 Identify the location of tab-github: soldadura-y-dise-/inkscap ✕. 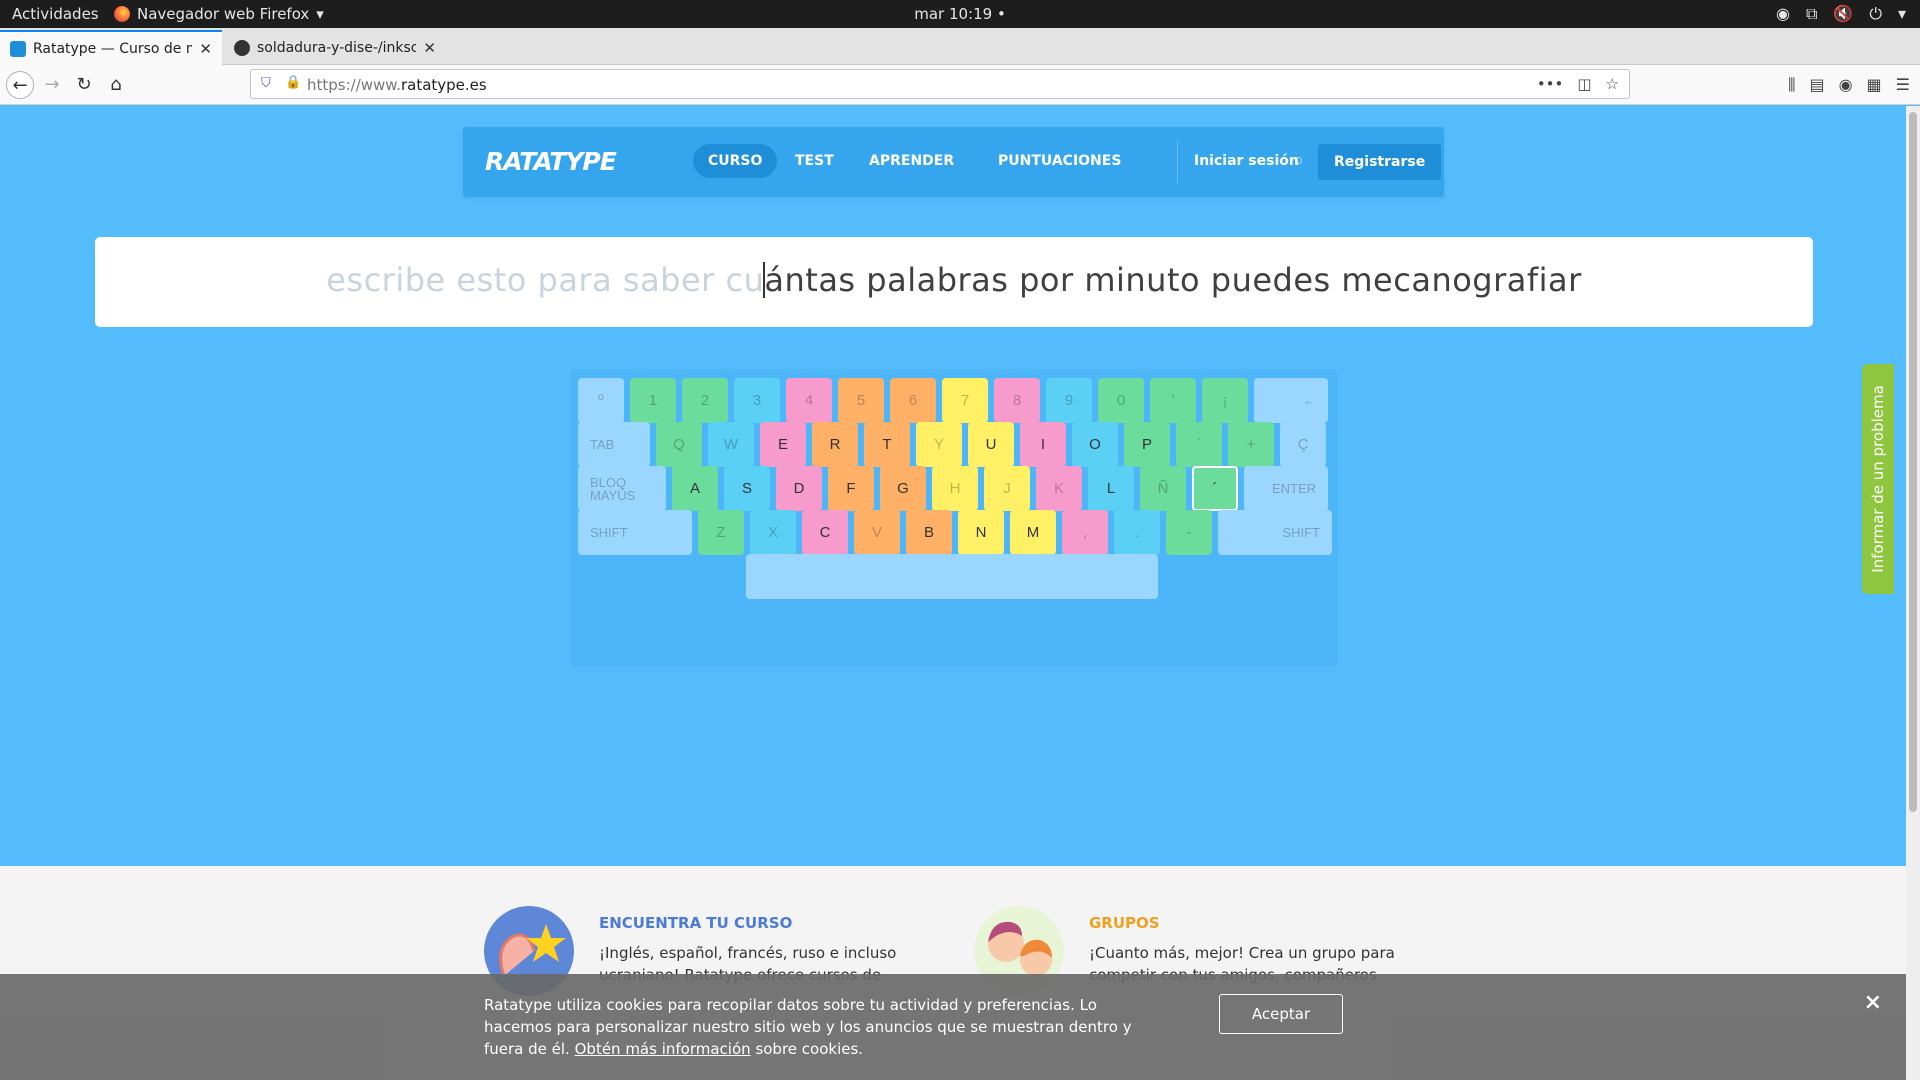
(335, 47).